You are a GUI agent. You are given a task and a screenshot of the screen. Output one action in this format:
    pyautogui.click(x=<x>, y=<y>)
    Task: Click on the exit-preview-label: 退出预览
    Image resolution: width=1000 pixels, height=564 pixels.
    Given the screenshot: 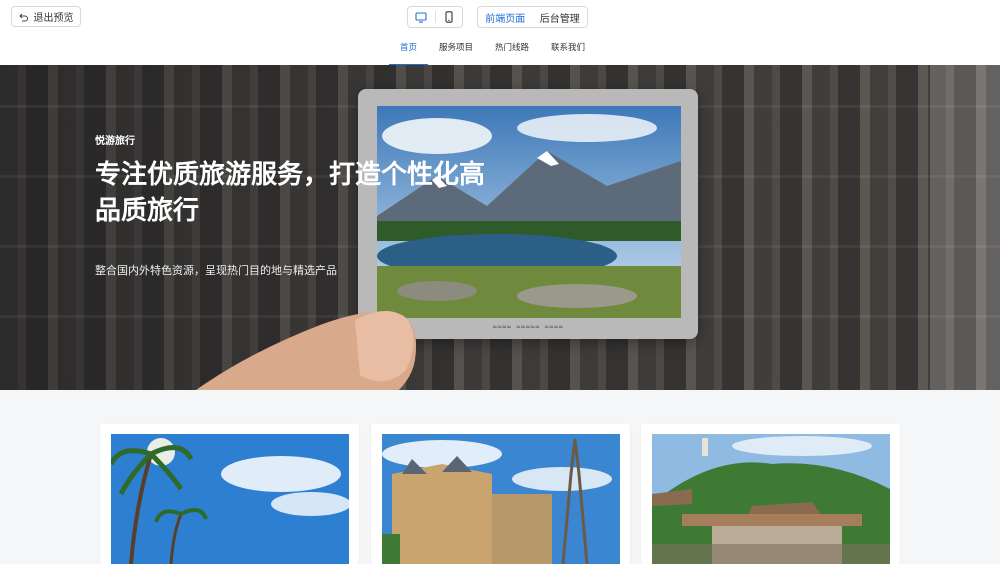 What is the action you would take?
    pyautogui.click(x=53, y=18)
    